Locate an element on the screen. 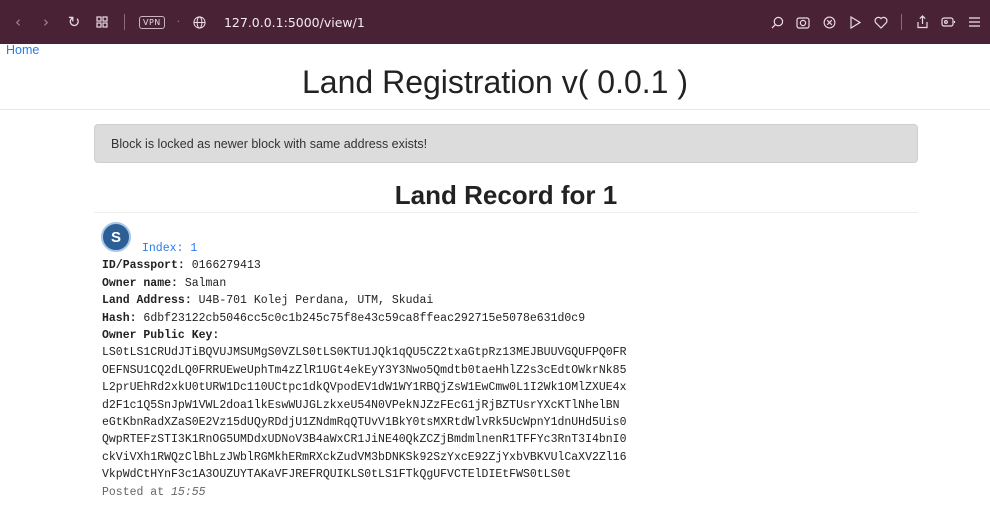  forward-icon: › is located at coordinates (46, 22).